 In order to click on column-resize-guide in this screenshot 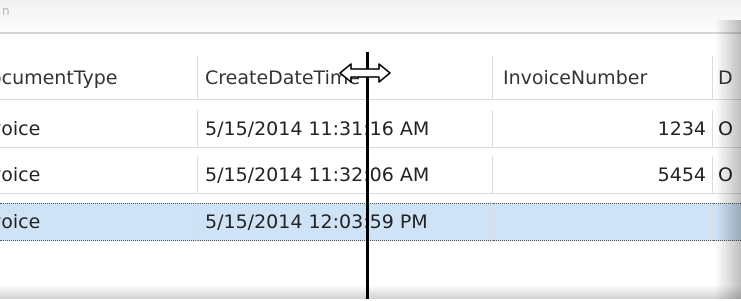, I will do `click(367, 175)`.